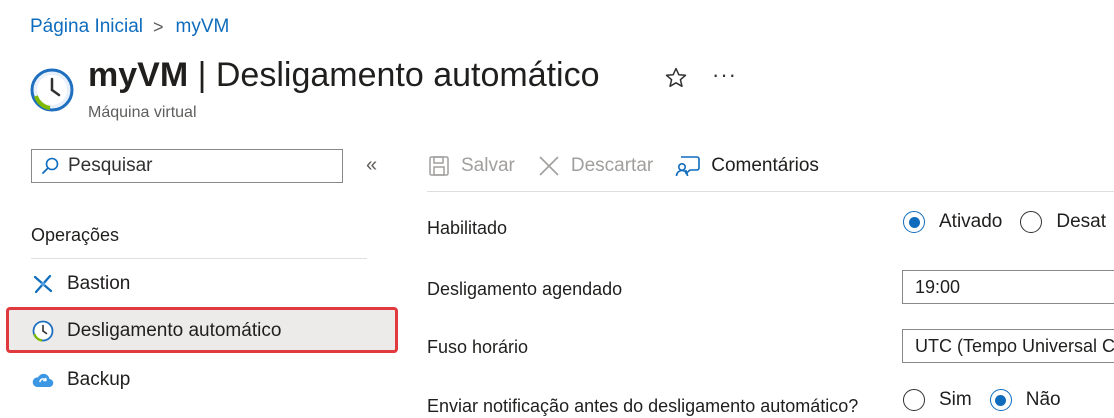 This screenshot has height=418, width=1114. I want to click on collapse-sidebar-button: «, so click(371, 165).